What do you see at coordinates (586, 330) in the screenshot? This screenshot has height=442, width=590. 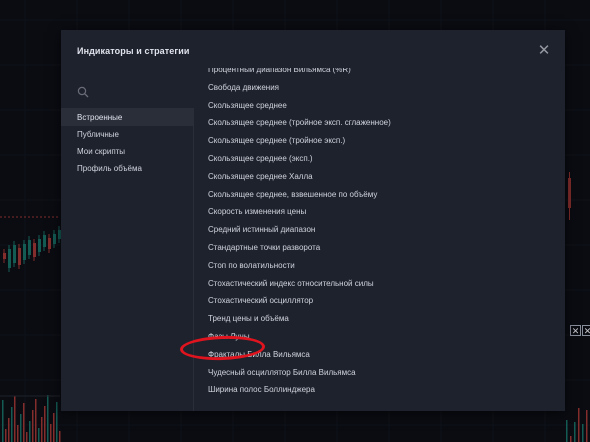 I see `chart-maximize-button: ✕` at bounding box center [586, 330].